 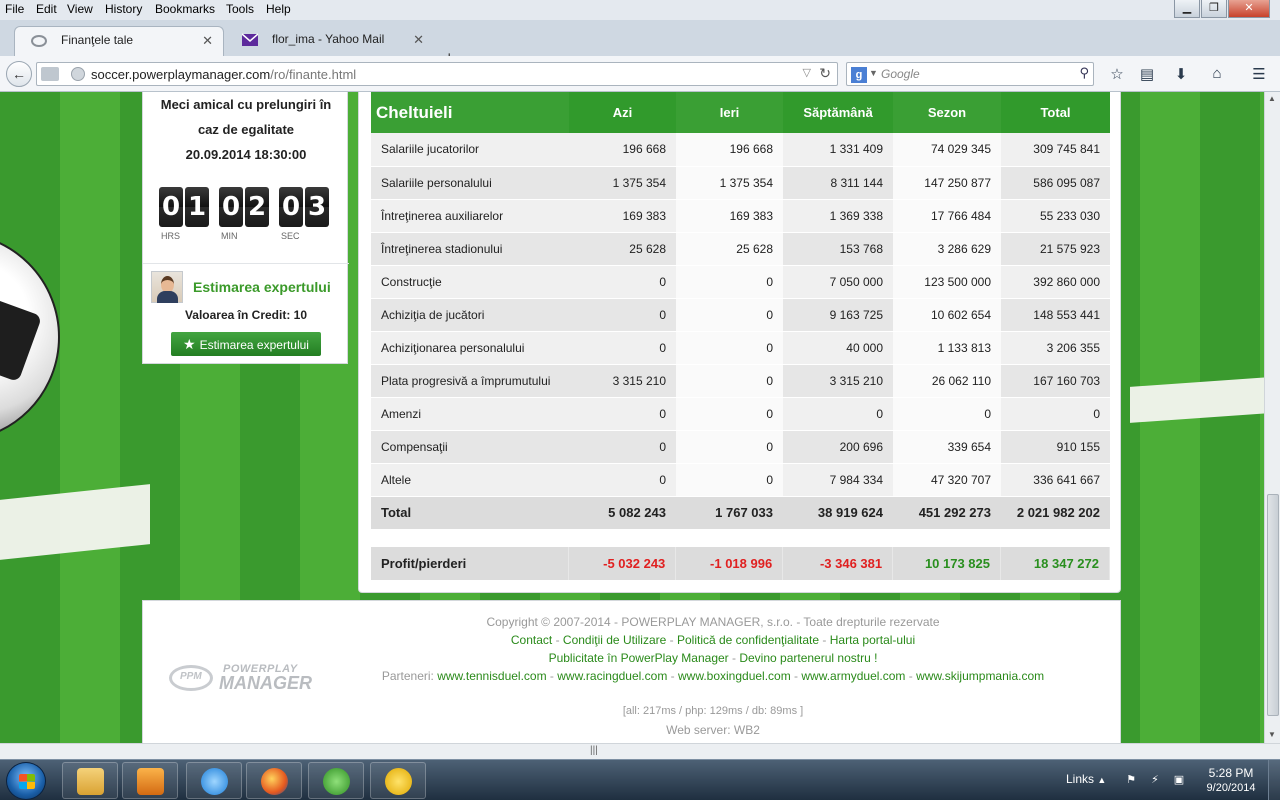 What do you see at coordinates (614, 640) in the screenshot?
I see `footer-link: Condiţii de Utilizare` at bounding box center [614, 640].